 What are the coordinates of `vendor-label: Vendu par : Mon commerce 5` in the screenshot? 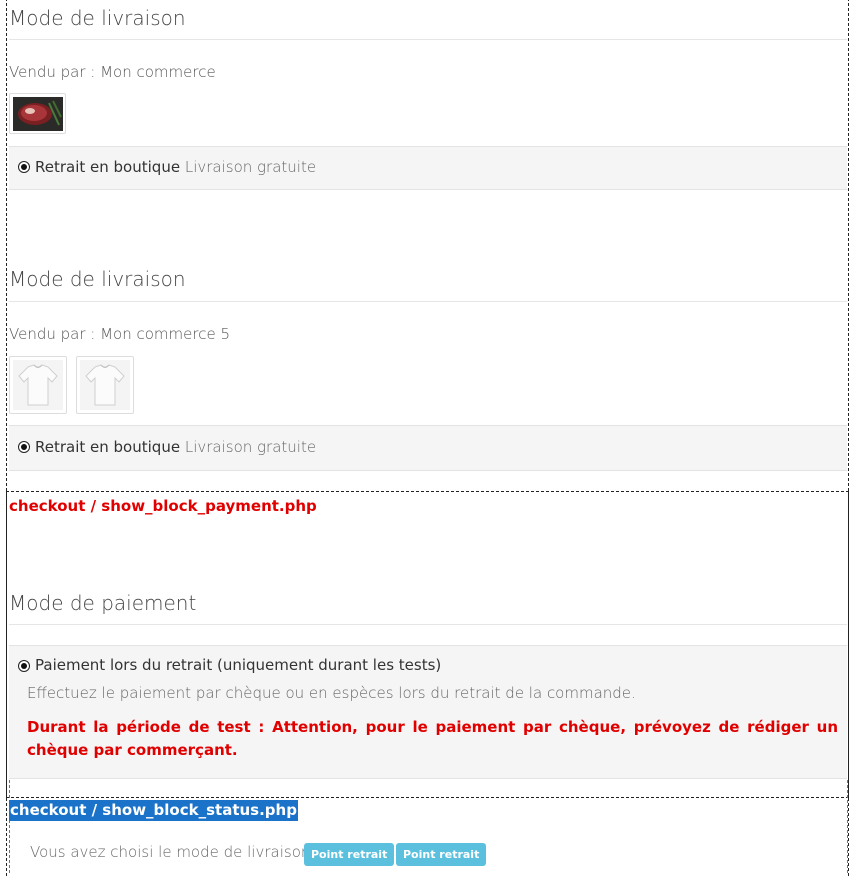 It's located at (119, 334).